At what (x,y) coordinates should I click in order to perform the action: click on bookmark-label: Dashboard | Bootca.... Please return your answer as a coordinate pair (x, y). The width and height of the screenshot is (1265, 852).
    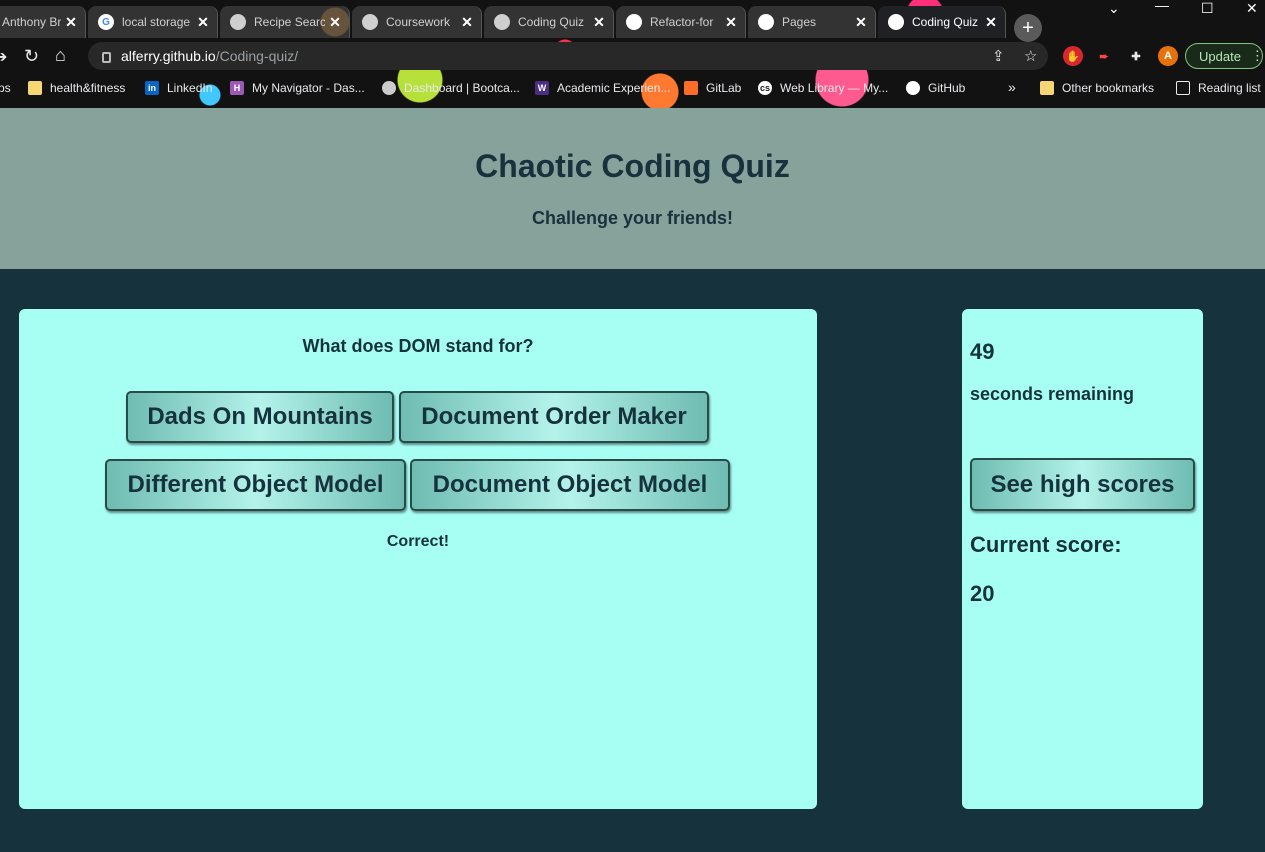
    Looking at the image, I should click on (462, 88).